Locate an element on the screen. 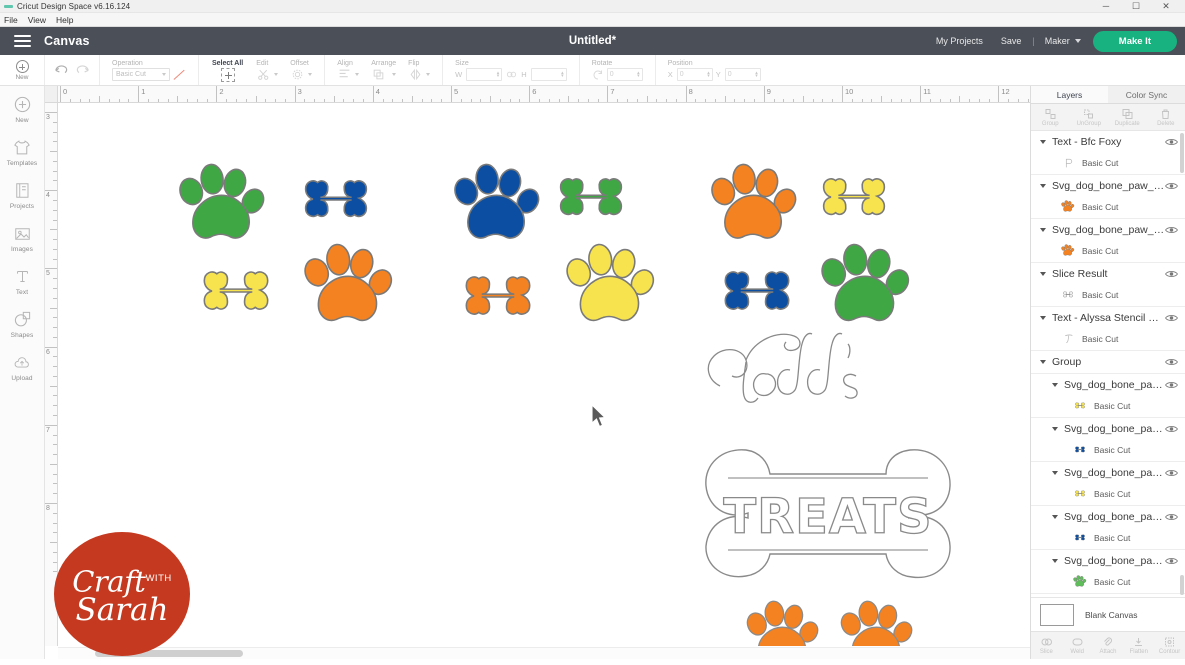 The height and width of the screenshot is (665, 1185). blank-canvas-swatch is located at coordinates (1057, 614).